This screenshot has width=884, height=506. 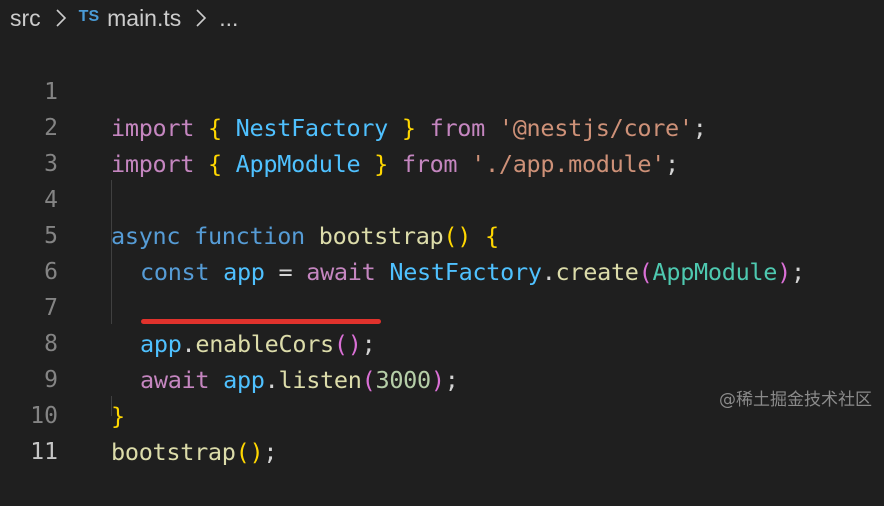 I want to click on code-token: ;, so click(x=270, y=452).